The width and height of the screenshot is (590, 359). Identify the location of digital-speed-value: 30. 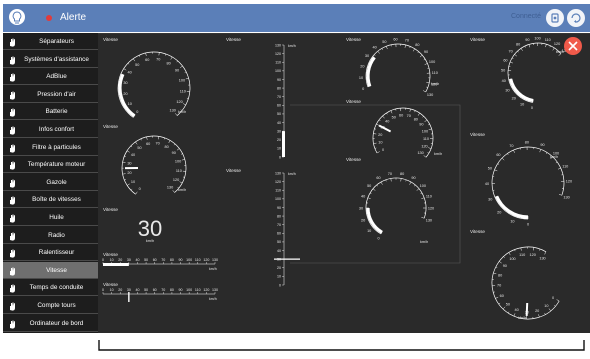
(150, 228).